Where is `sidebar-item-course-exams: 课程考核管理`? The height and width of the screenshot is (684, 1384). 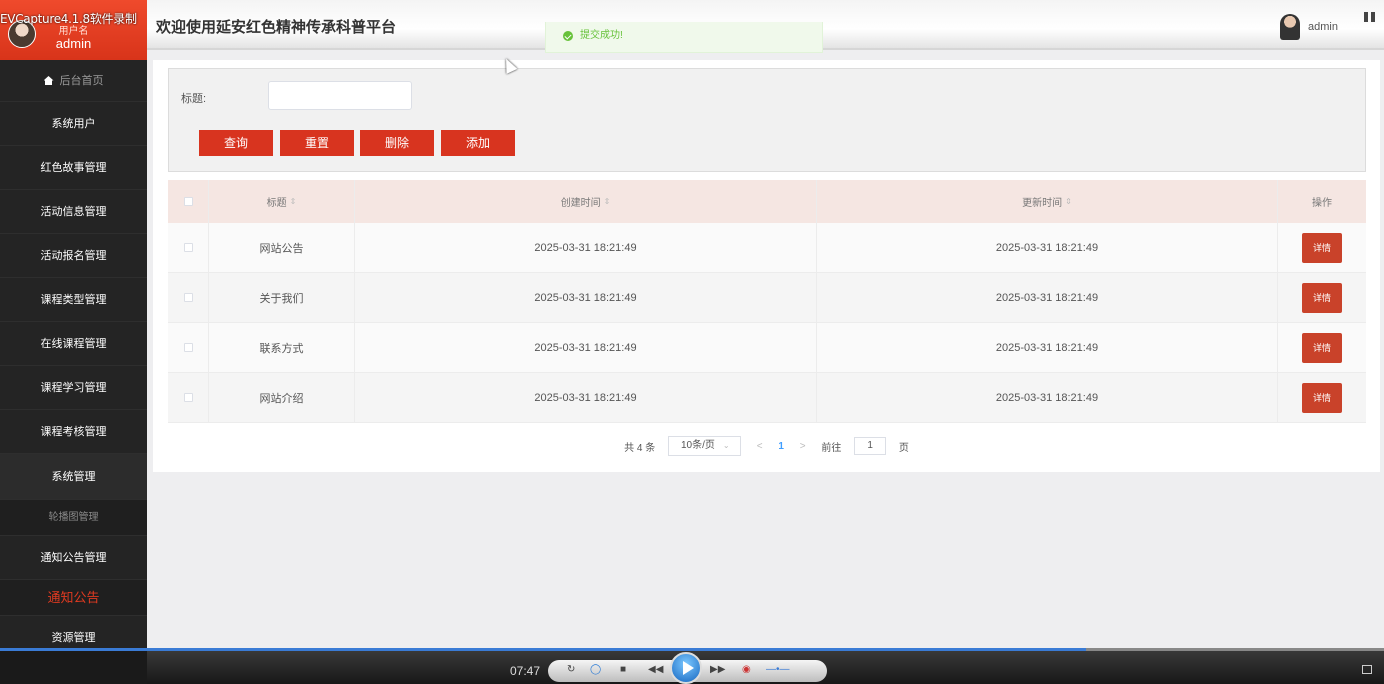 sidebar-item-course-exams: 课程考核管理 is located at coordinates (73, 432).